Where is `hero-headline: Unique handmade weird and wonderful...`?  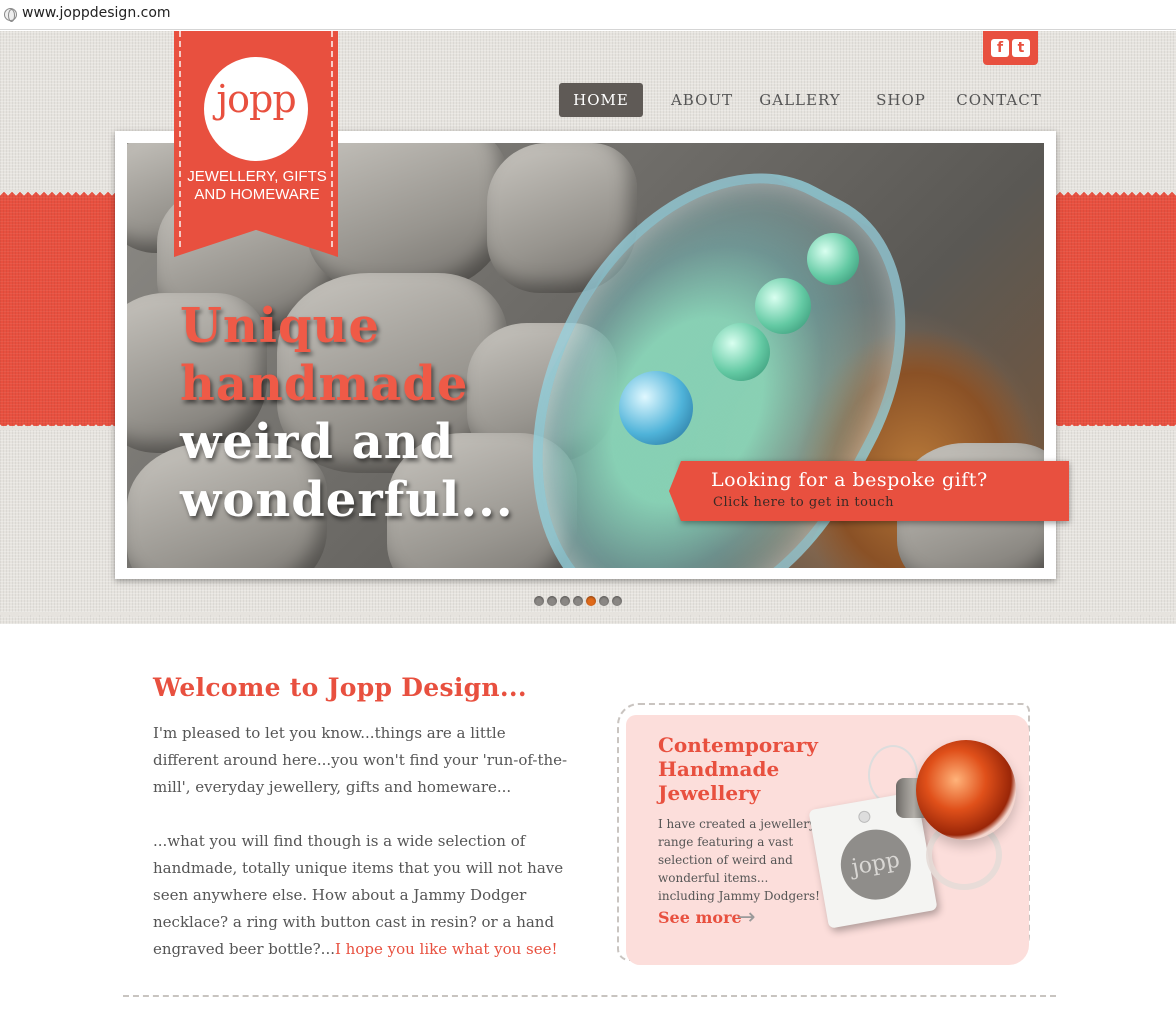 hero-headline: Unique handmade weird and wonderful... is located at coordinates (347, 413).